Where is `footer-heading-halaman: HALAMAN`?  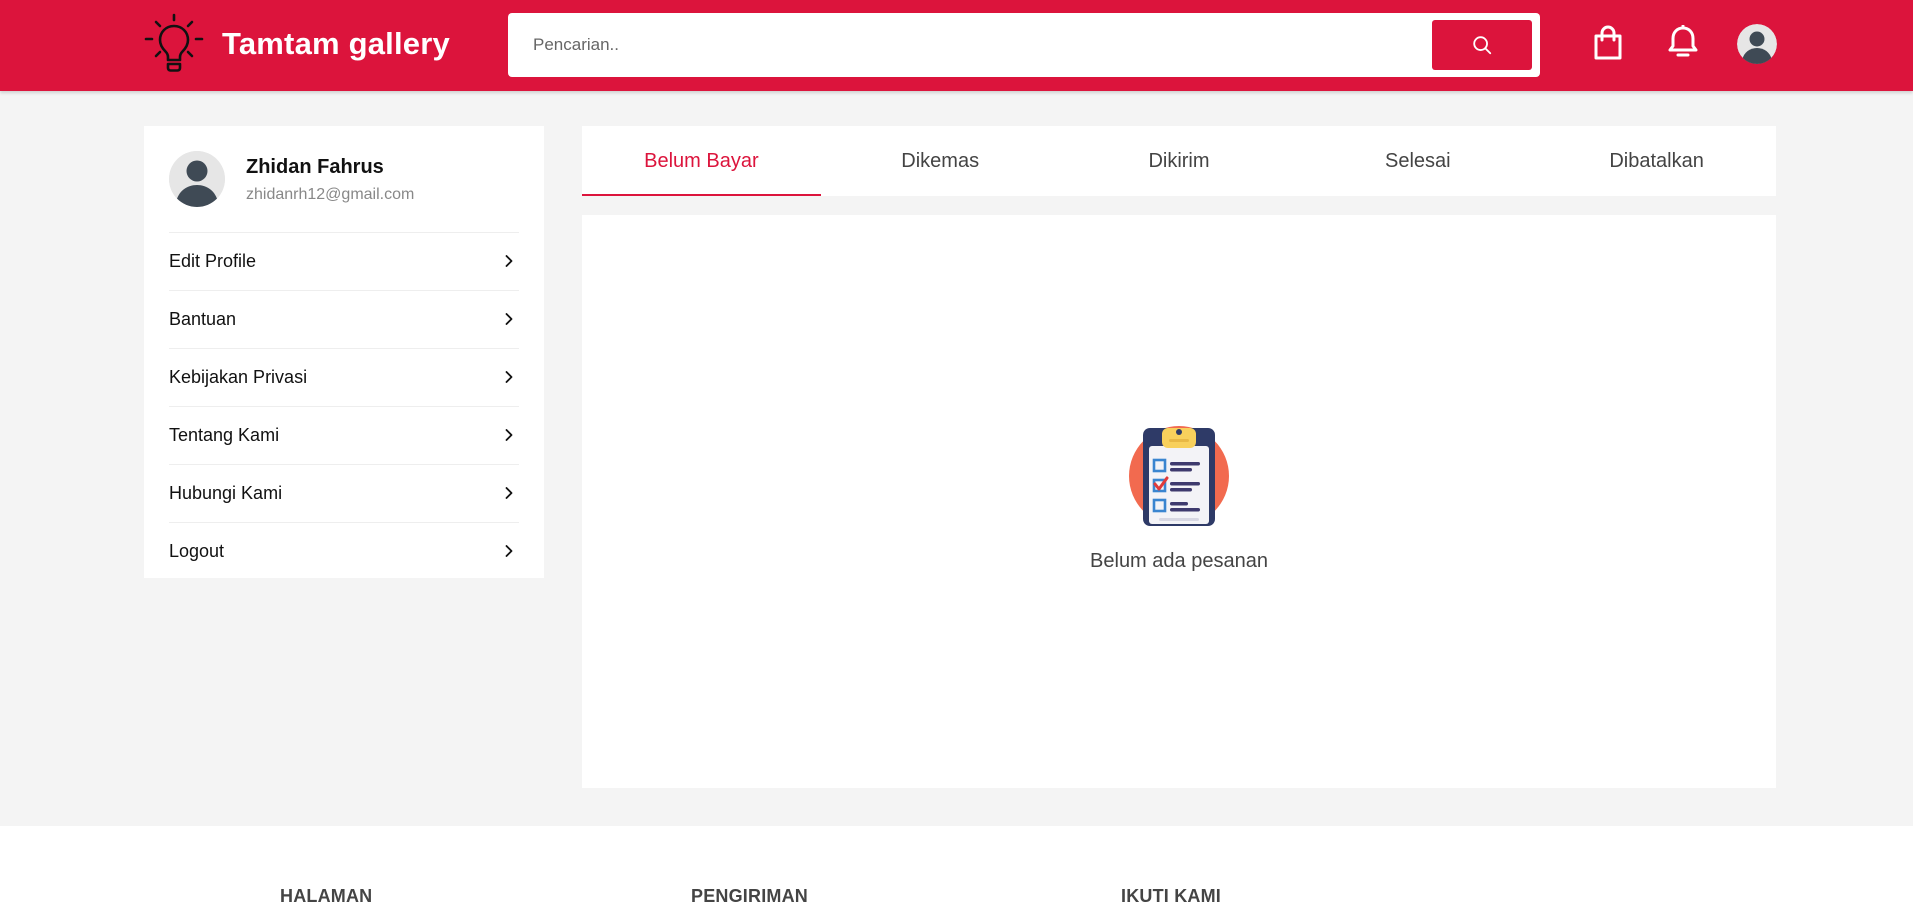
footer-heading-halaman: HALAMAN is located at coordinates (326, 896).